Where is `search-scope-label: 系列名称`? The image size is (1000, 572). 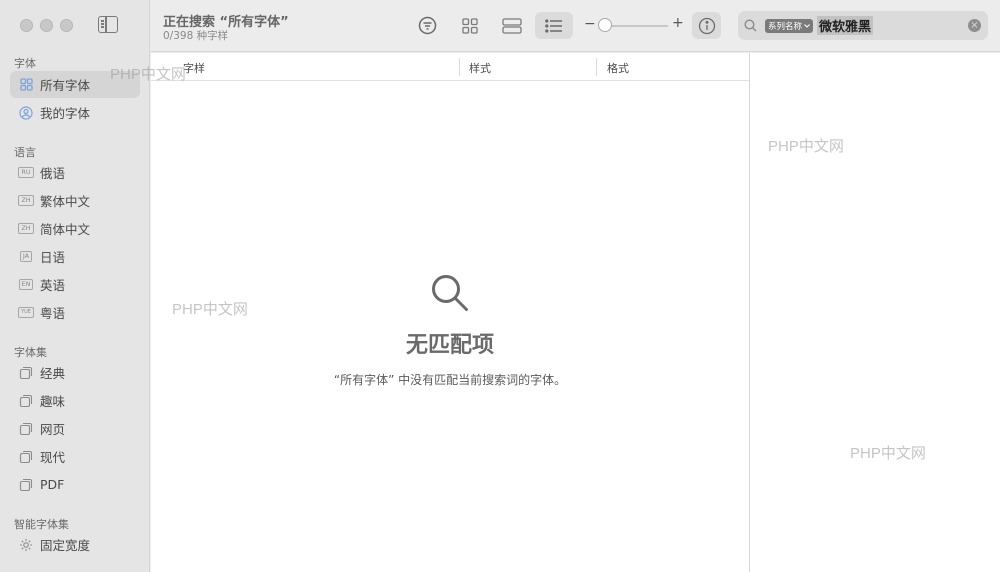 search-scope-label: 系列名称 is located at coordinates (785, 26).